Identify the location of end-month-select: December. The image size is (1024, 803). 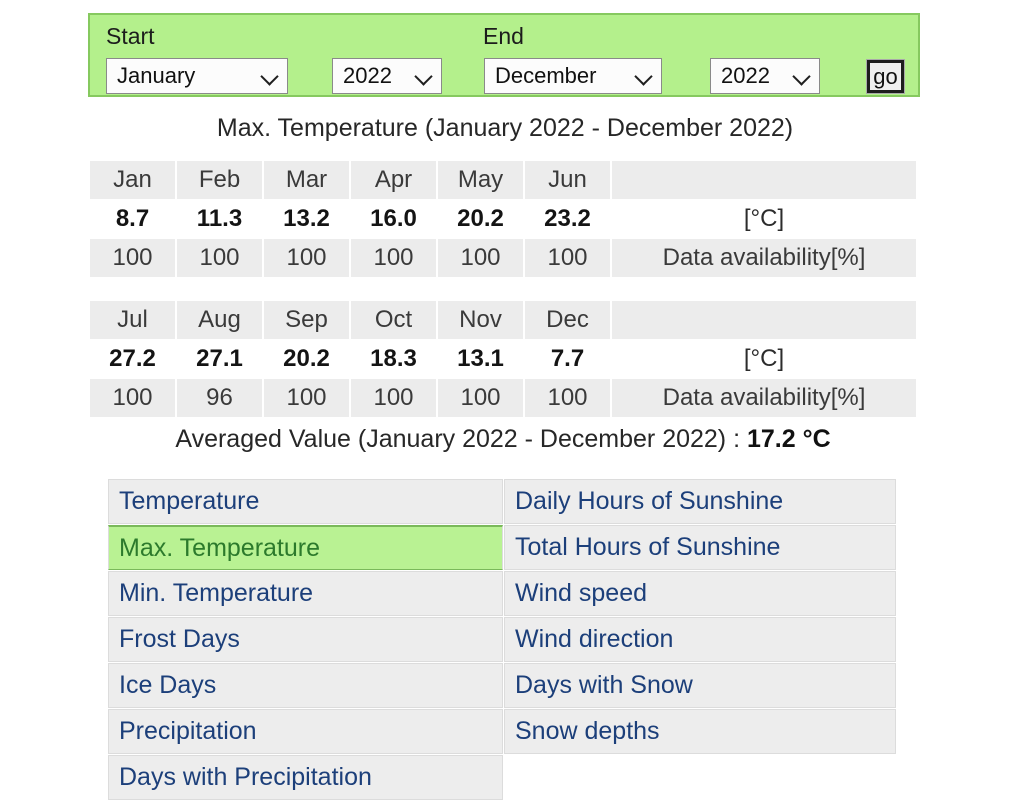
(573, 76).